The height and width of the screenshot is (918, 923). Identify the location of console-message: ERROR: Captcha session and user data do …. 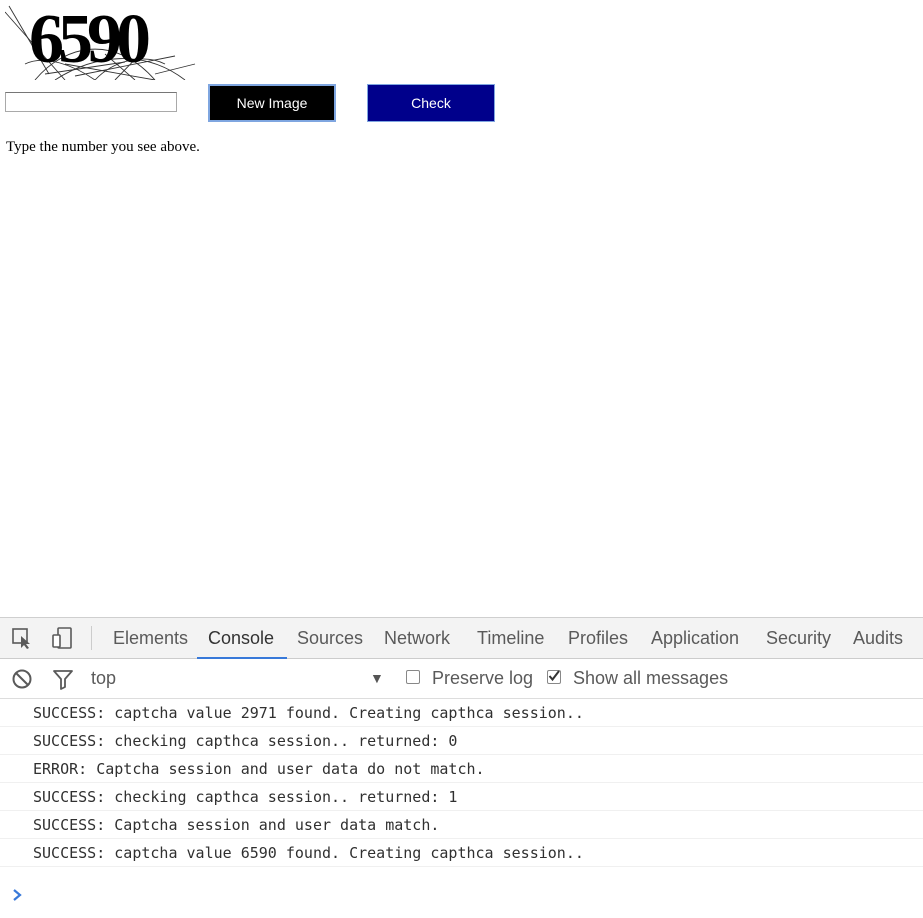
(461, 769).